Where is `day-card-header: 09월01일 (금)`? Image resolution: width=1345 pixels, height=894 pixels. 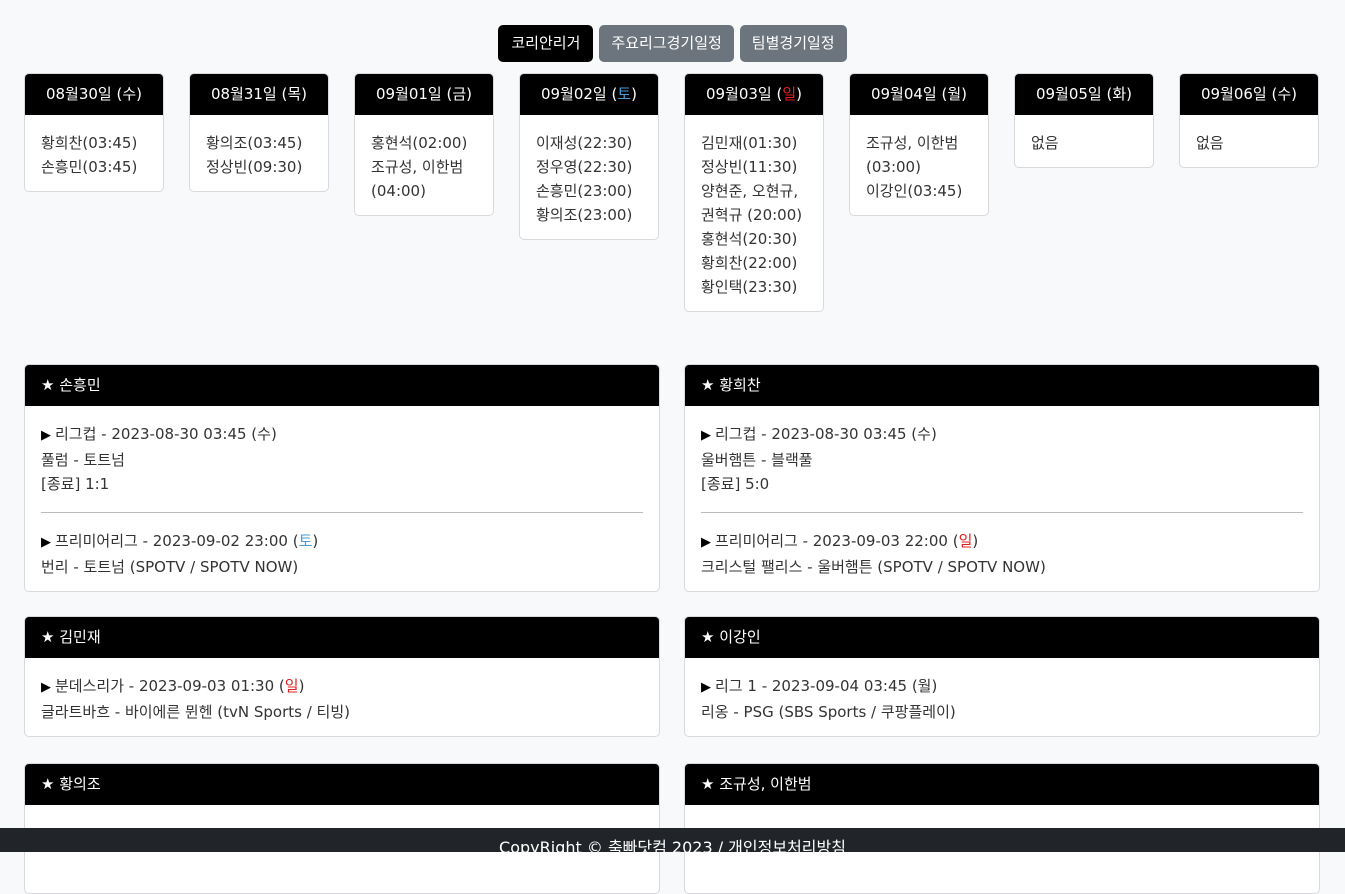 day-card-header: 09월01일 (금) is located at coordinates (424, 94).